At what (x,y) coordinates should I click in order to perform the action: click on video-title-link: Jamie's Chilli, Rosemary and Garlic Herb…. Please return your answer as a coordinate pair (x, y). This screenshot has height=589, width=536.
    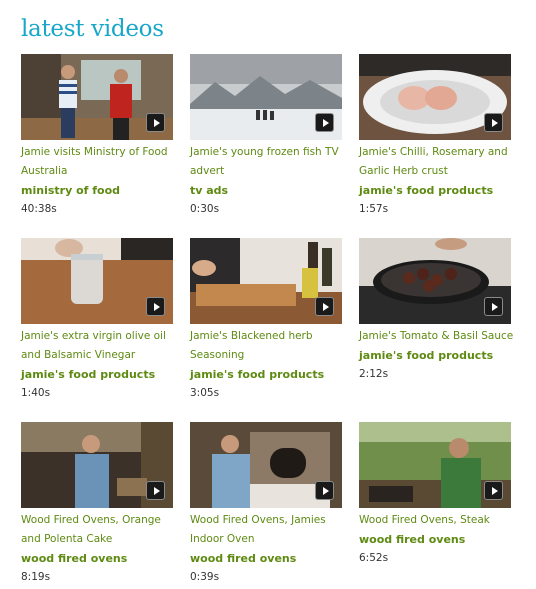
    Looking at the image, I should click on (439, 162).